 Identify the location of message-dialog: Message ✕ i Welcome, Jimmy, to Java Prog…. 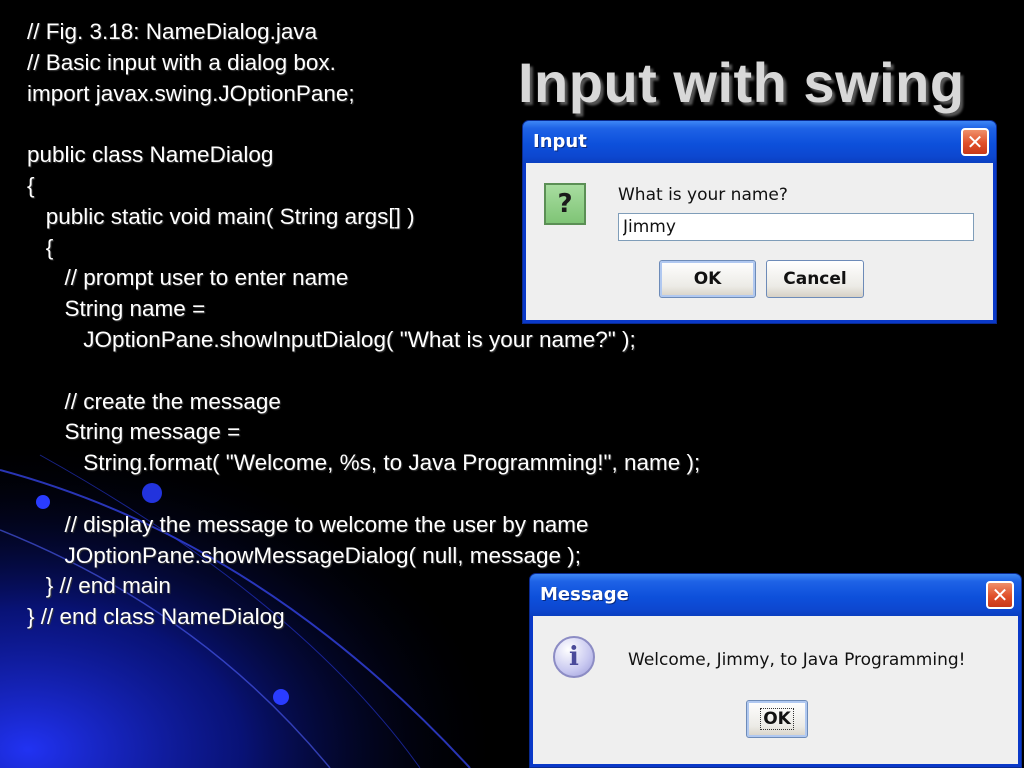
(775, 670).